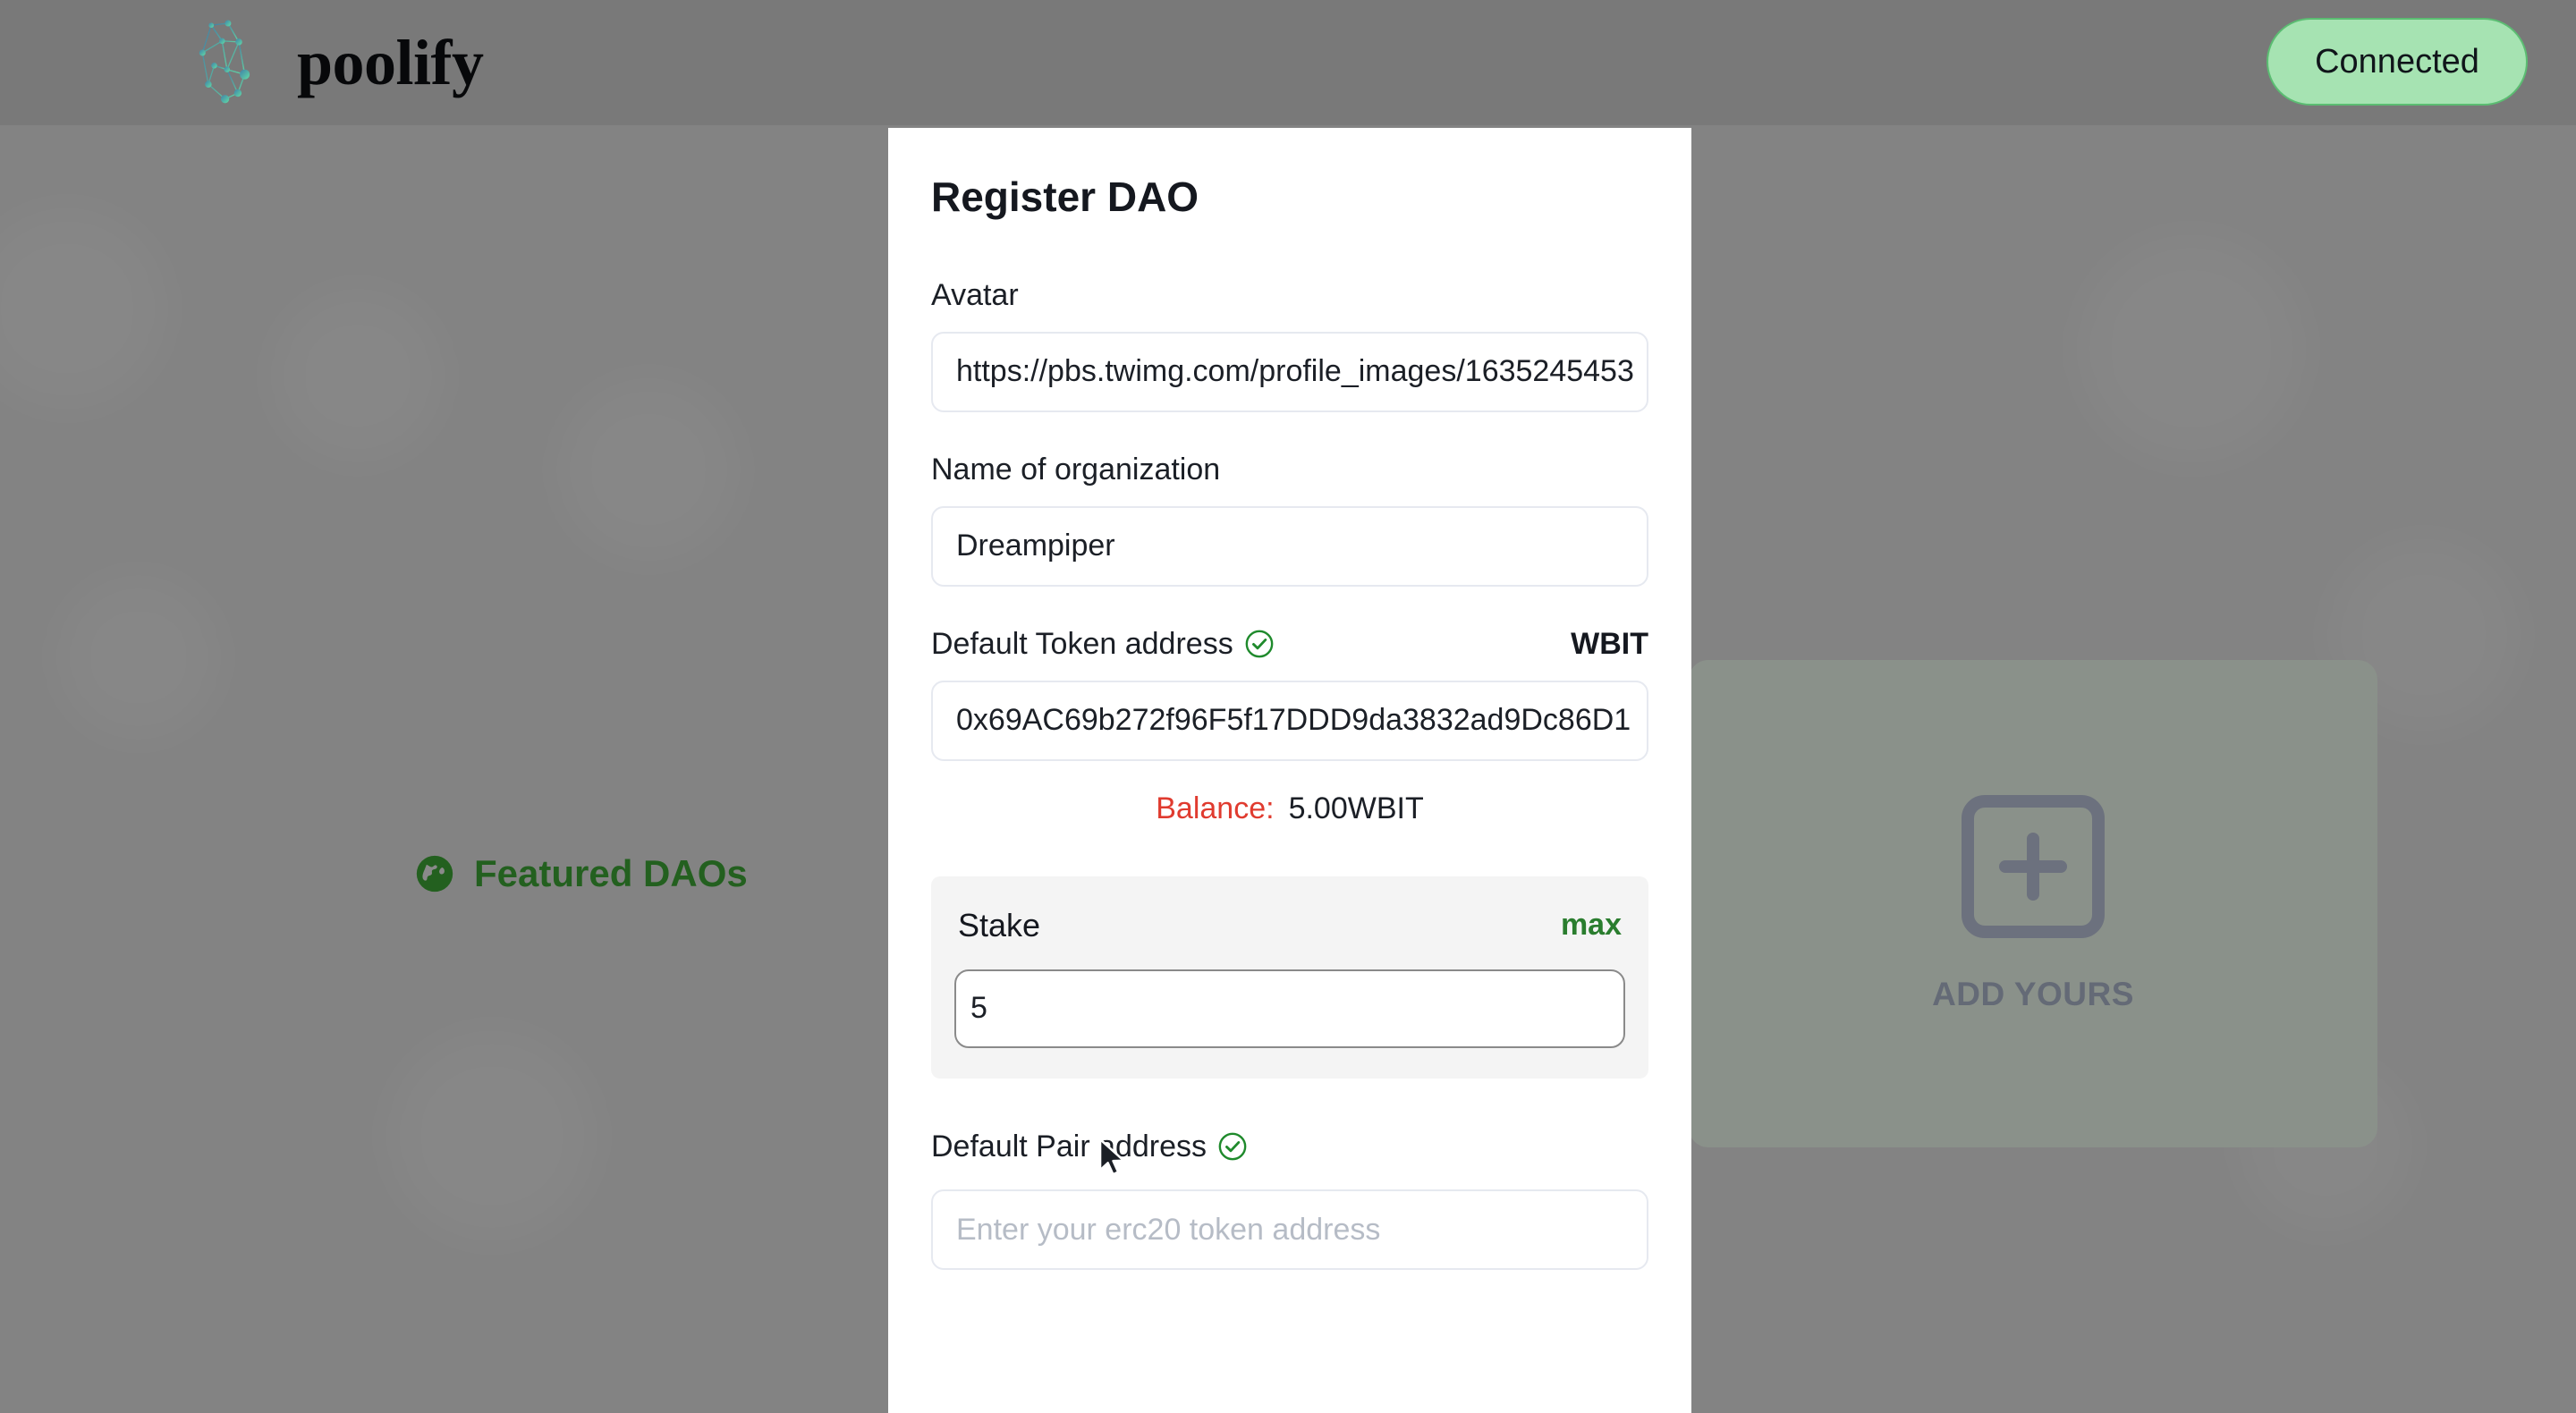 The height and width of the screenshot is (1413, 2576). I want to click on stake-panel: Stake max 5, so click(1289, 977).